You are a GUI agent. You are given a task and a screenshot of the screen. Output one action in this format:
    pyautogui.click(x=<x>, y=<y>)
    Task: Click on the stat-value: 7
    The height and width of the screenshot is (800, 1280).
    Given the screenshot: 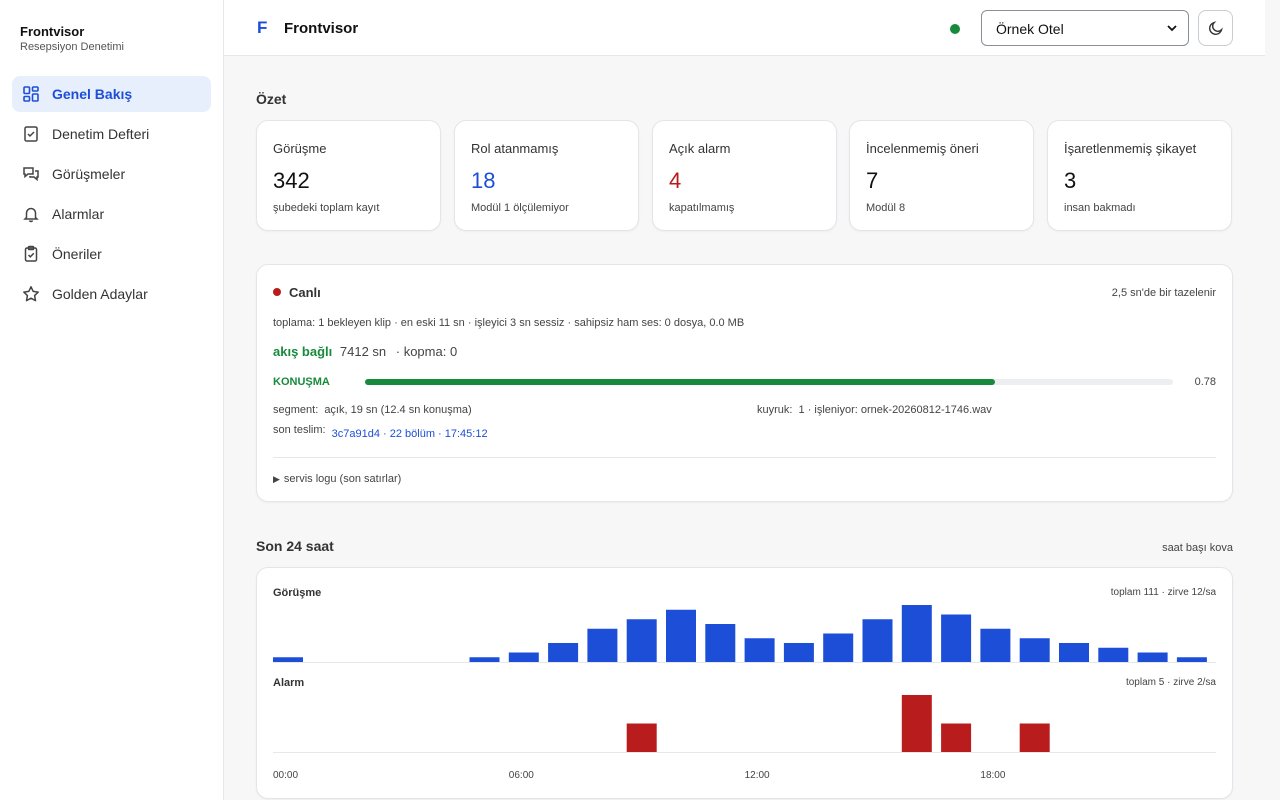 What is the action you would take?
    pyautogui.click(x=872, y=180)
    